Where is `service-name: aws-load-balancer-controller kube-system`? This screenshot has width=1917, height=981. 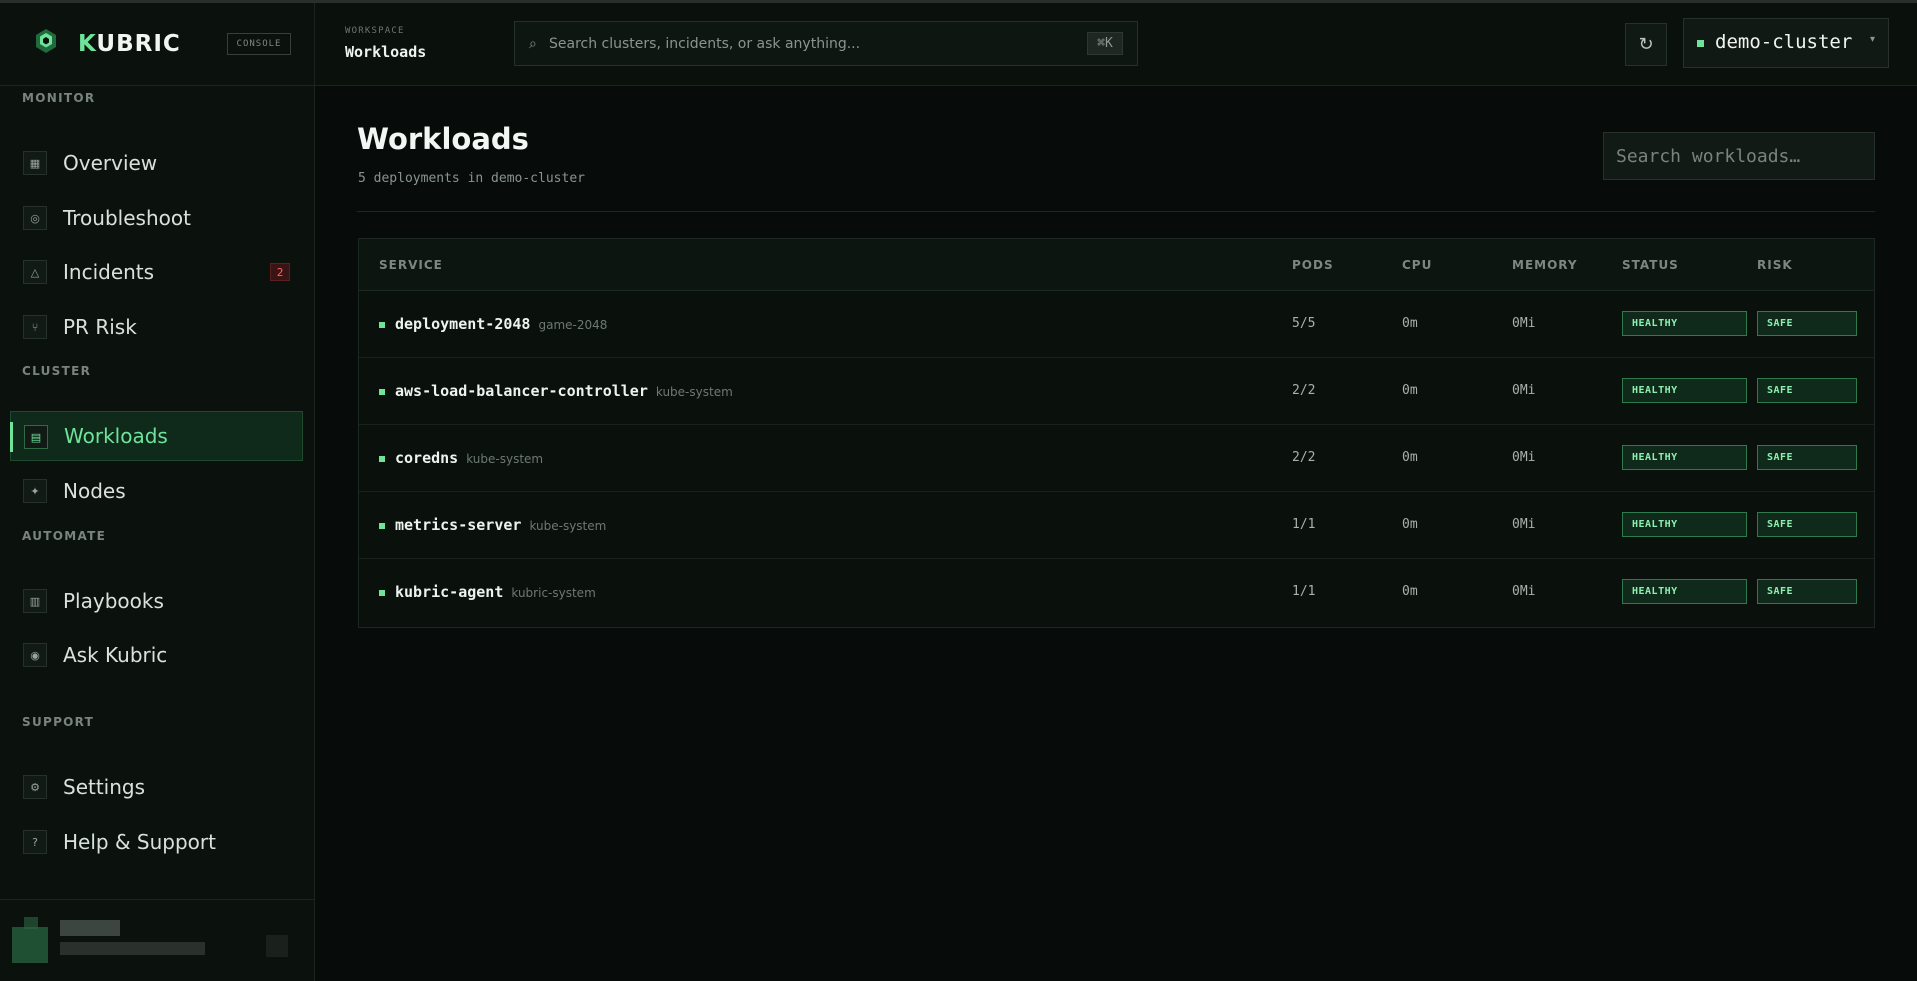 service-name: aws-load-balancer-controller kube-system is located at coordinates (564, 391).